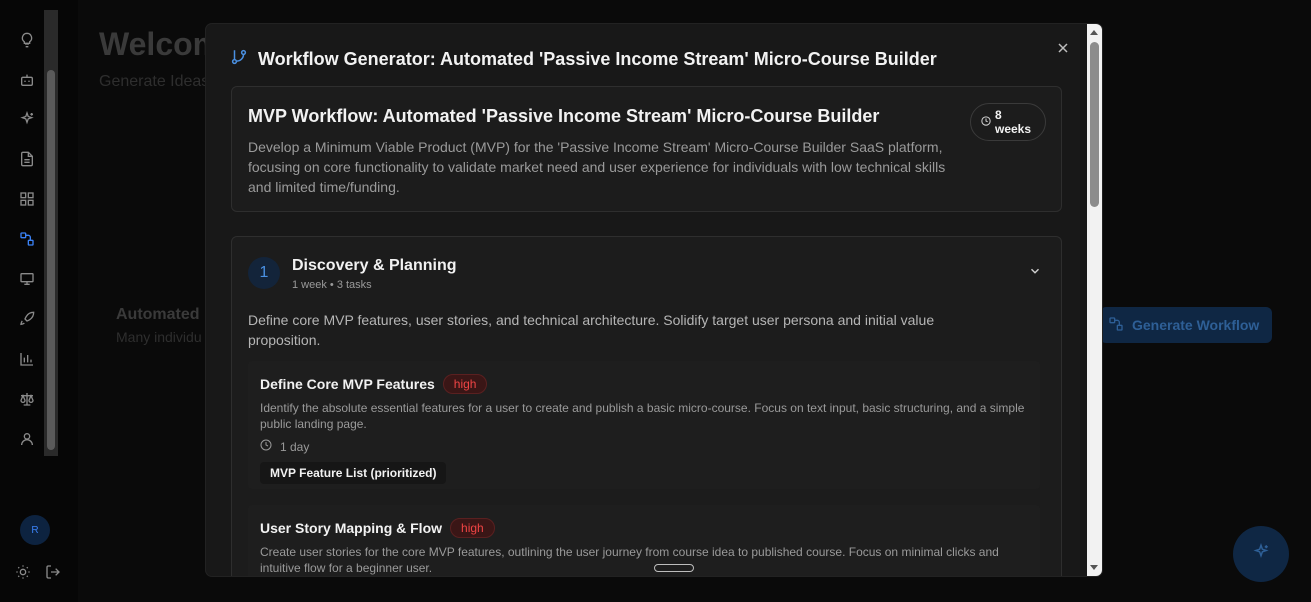  What do you see at coordinates (1196, 325) in the screenshot?
I see `generate-workflow-label: Generate Workflow` at bounding box center [1196, 325].